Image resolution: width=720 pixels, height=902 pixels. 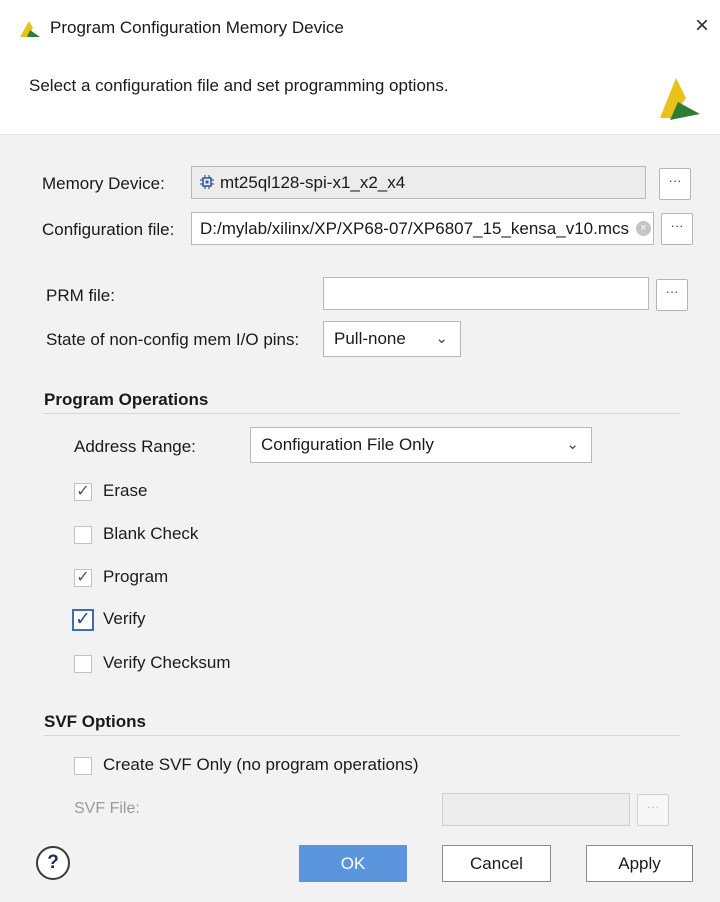 What do you see at coordinates (103, 183) in the screenshot?
I see `memory-device-label: Memory Device:` at bounding box center [103, 183].